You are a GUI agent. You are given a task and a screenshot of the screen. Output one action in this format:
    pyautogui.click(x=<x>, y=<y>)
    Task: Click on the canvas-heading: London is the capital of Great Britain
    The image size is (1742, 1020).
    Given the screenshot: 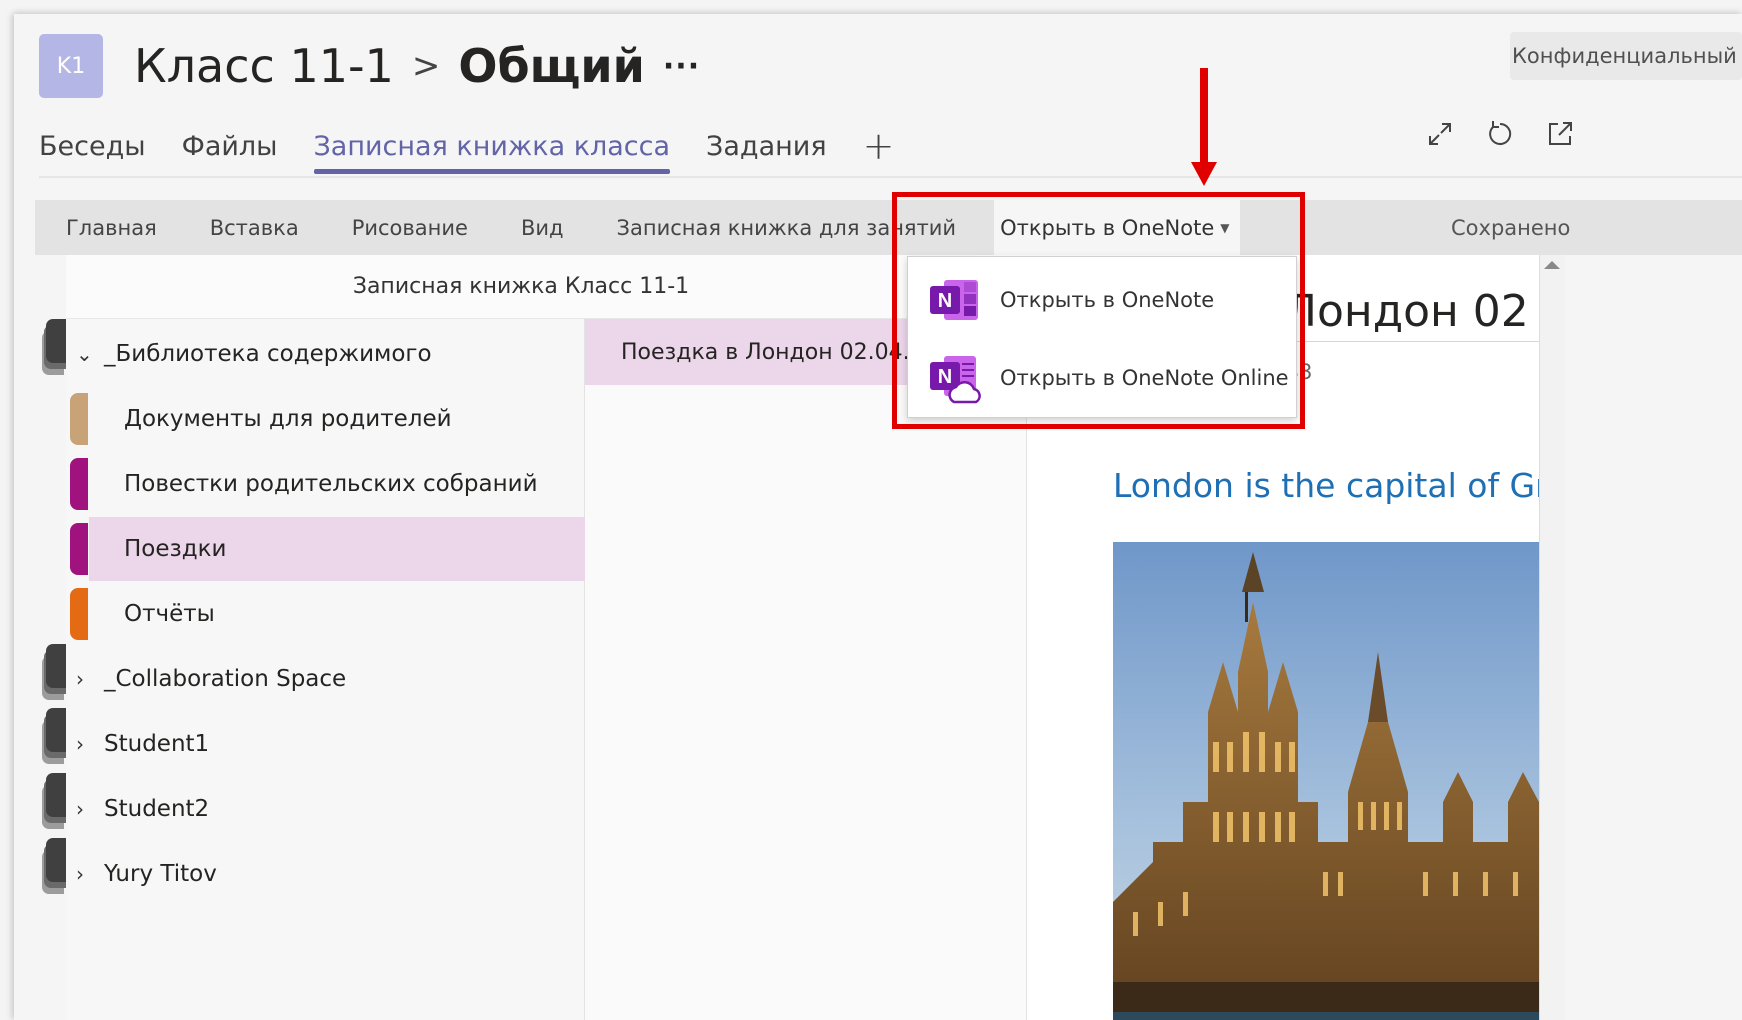 What is the action you would take?
    pyautogui.click(x=1326, y=485)
    